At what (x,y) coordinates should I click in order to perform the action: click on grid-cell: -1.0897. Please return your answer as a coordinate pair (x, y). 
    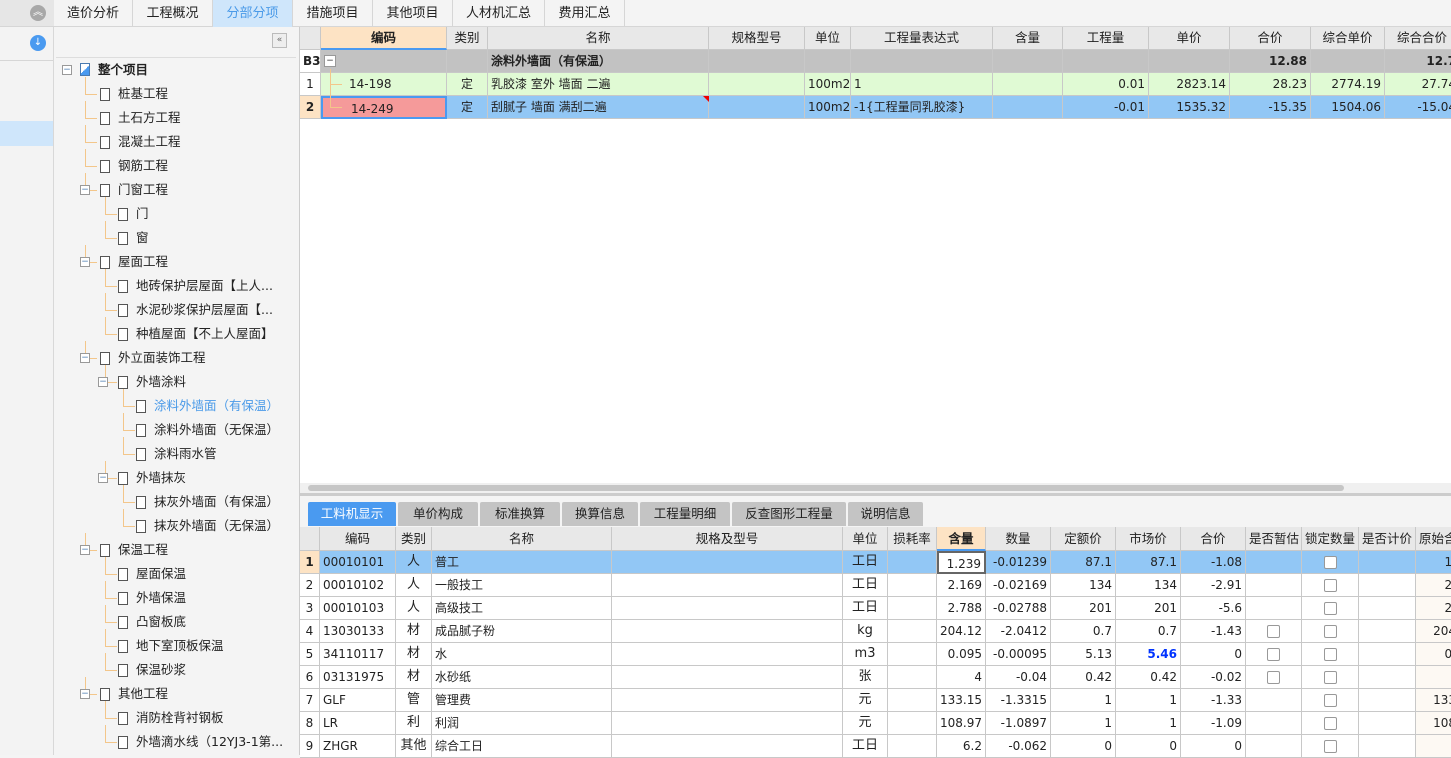
    Looking at the image, I should click on (1018, 723).